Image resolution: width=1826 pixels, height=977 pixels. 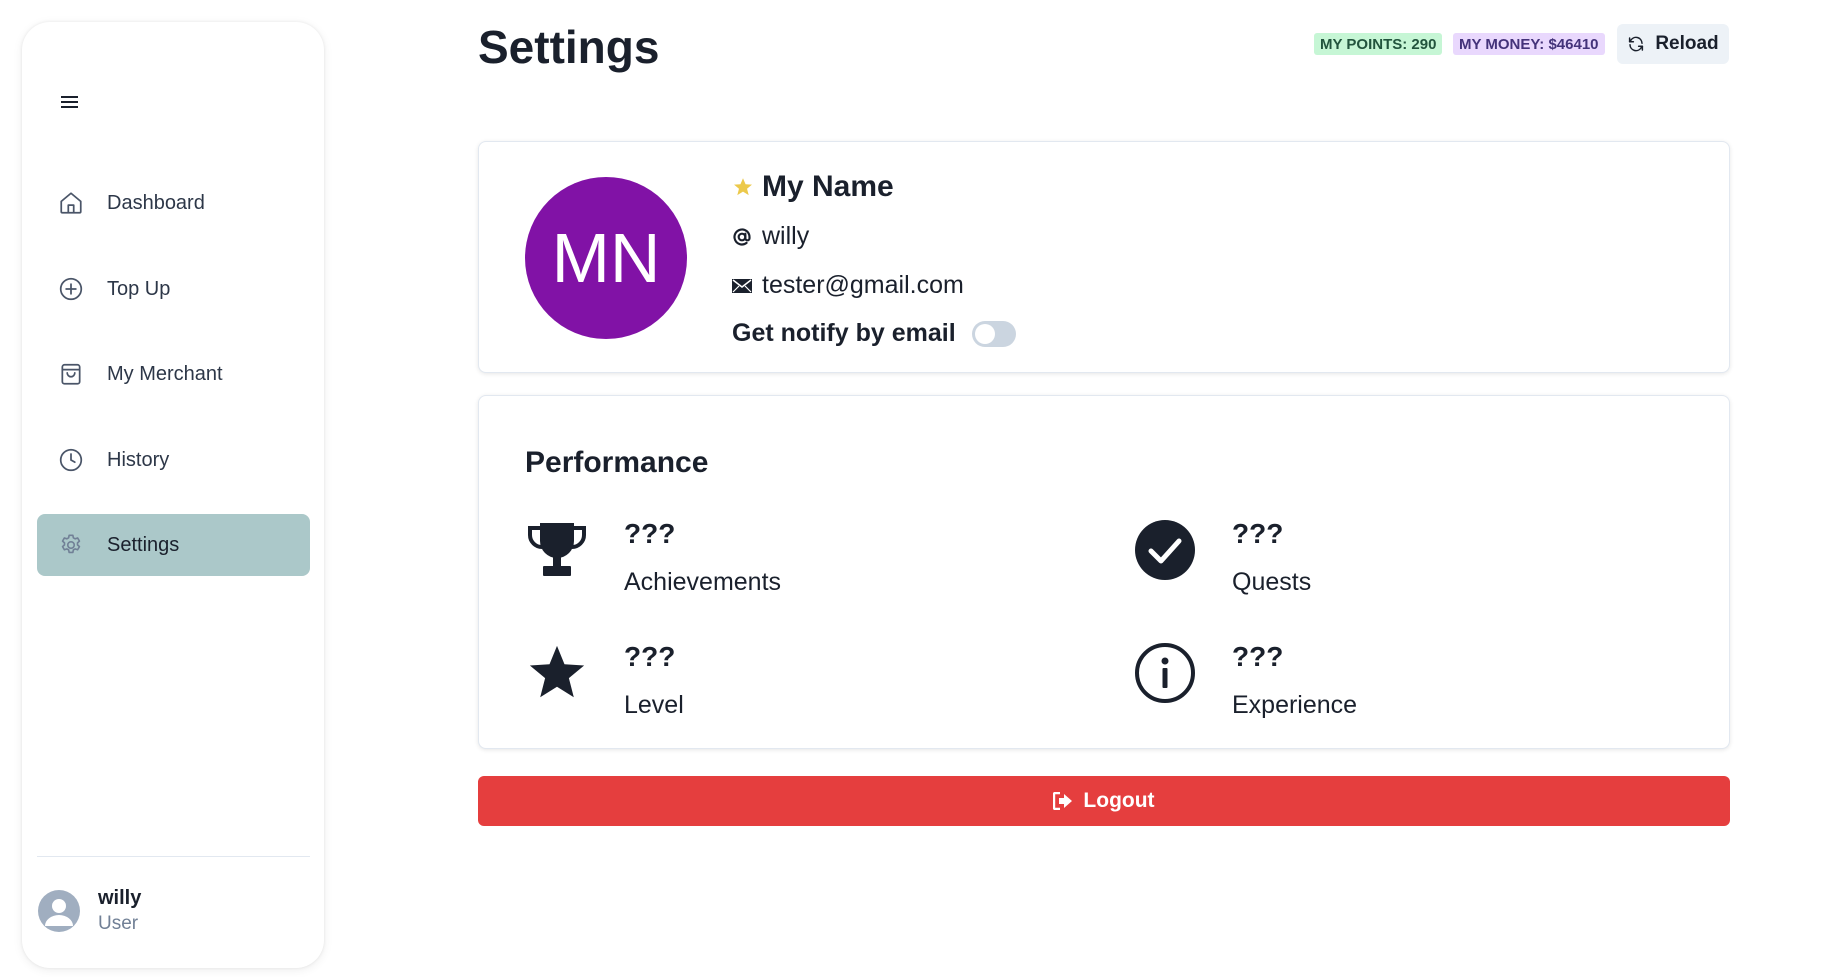 I want to click on money-badge: MY MONEY: $46410, so click(x=1529, y=44).